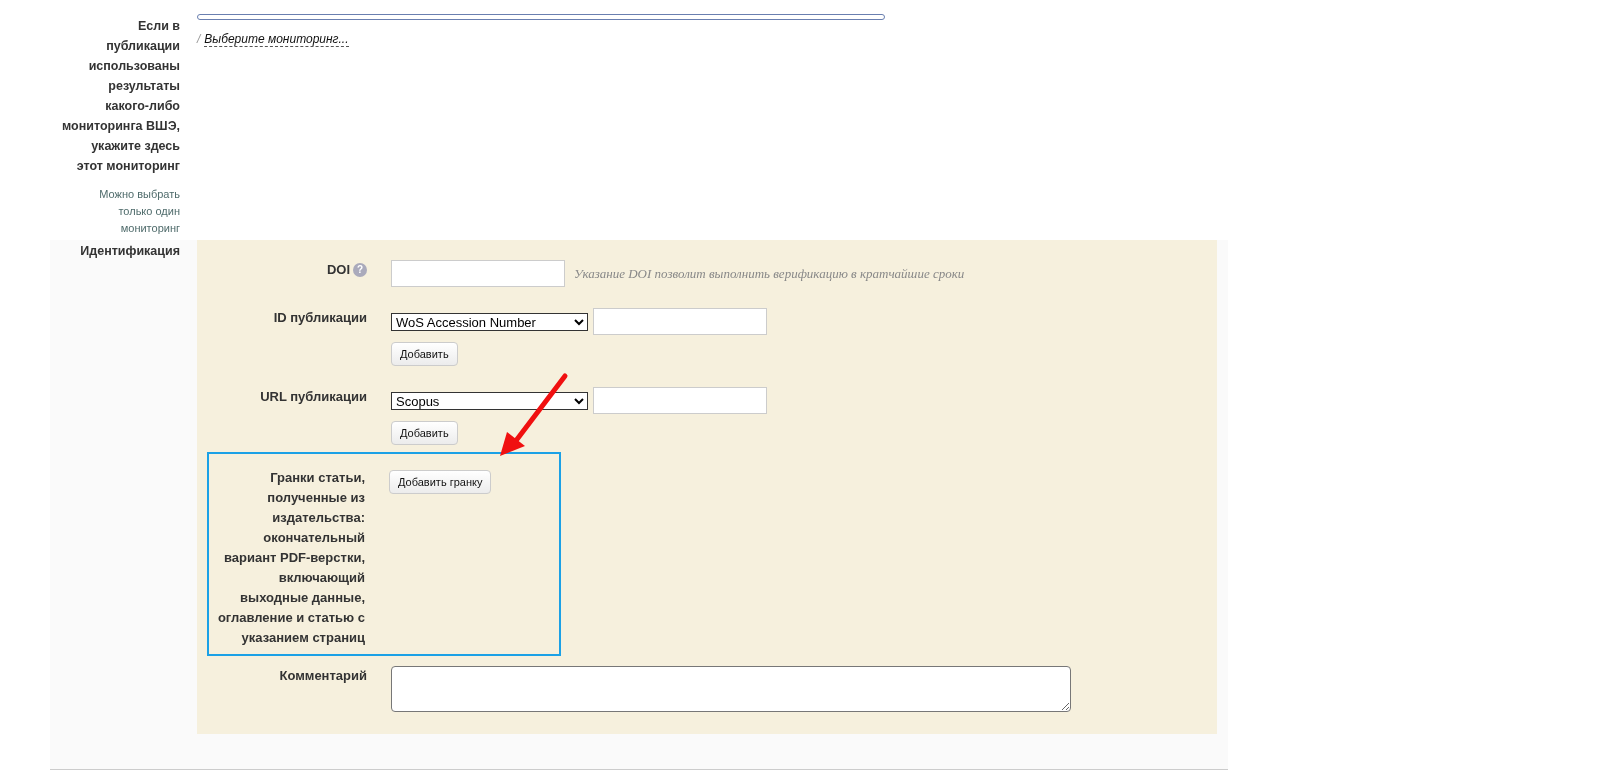 The image size is (1597, 774). Describe the element at coordinates (731, 689) in the screenshot. I see `comment-field` at that location.